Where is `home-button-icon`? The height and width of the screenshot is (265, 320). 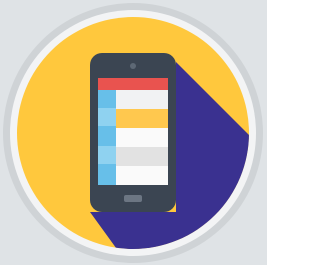
home-button-icon is located at coordinates (133, 198).